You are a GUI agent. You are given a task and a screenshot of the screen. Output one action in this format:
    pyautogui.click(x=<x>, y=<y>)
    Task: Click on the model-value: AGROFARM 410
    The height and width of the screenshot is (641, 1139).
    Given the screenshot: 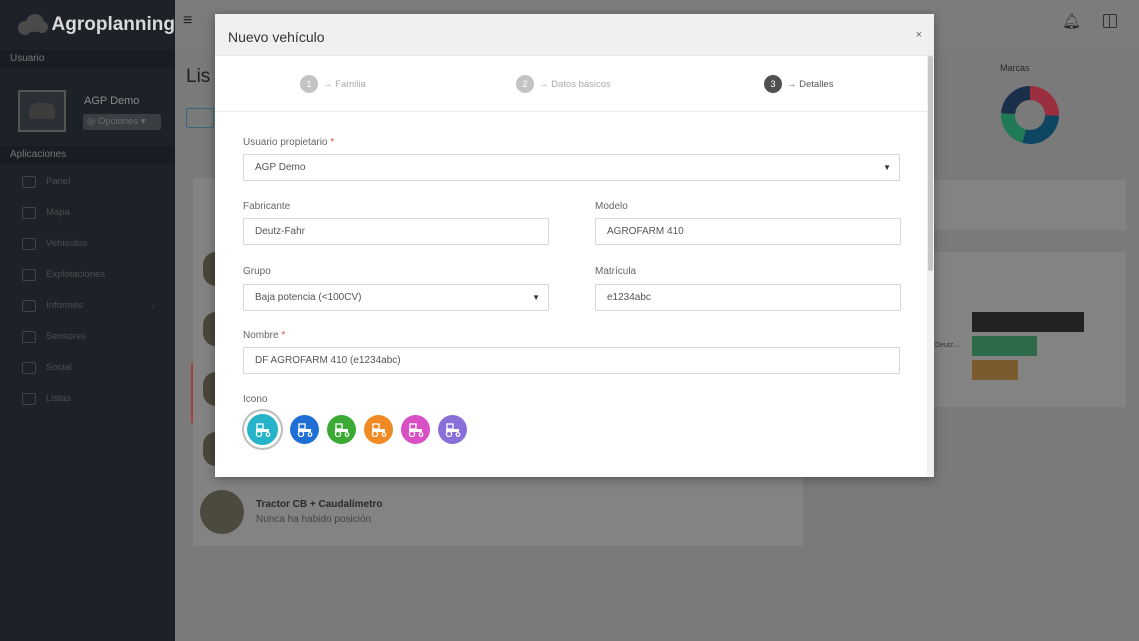 What is the action you would take?
    pyautogui.click(x=645, y=231)
    